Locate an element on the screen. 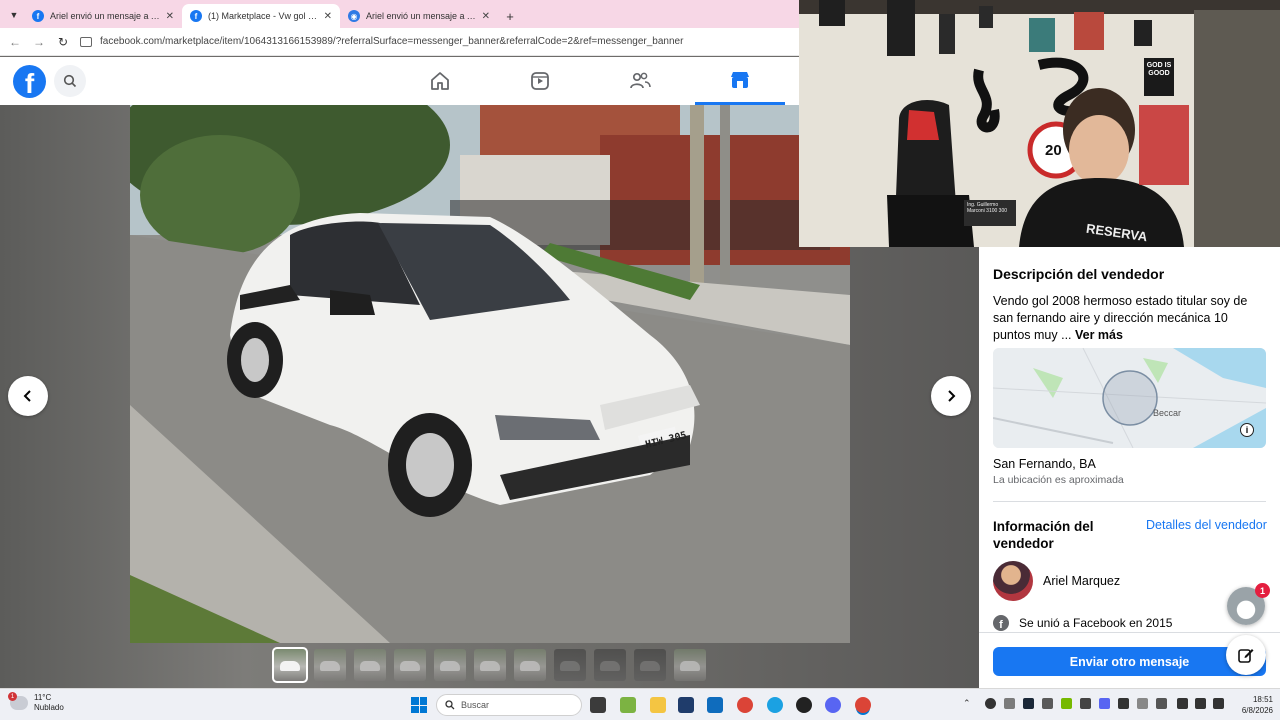 This screenshot has width=1280, height=720. webcam-image is located at coordinates (1039, 123).